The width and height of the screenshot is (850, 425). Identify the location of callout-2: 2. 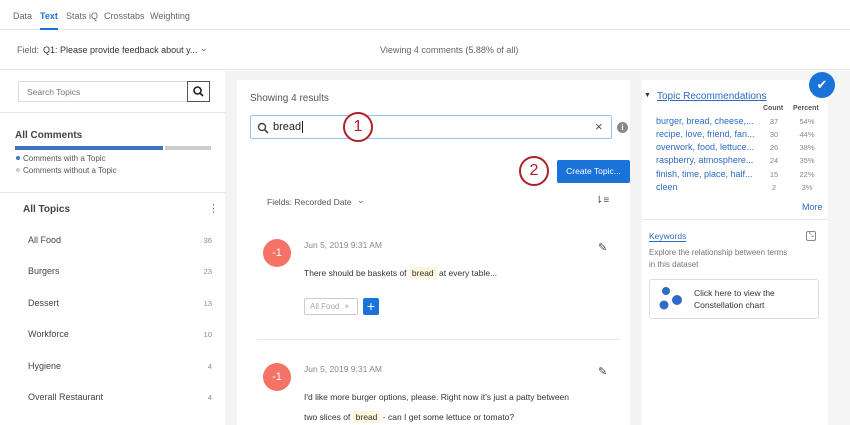
(534, 171).